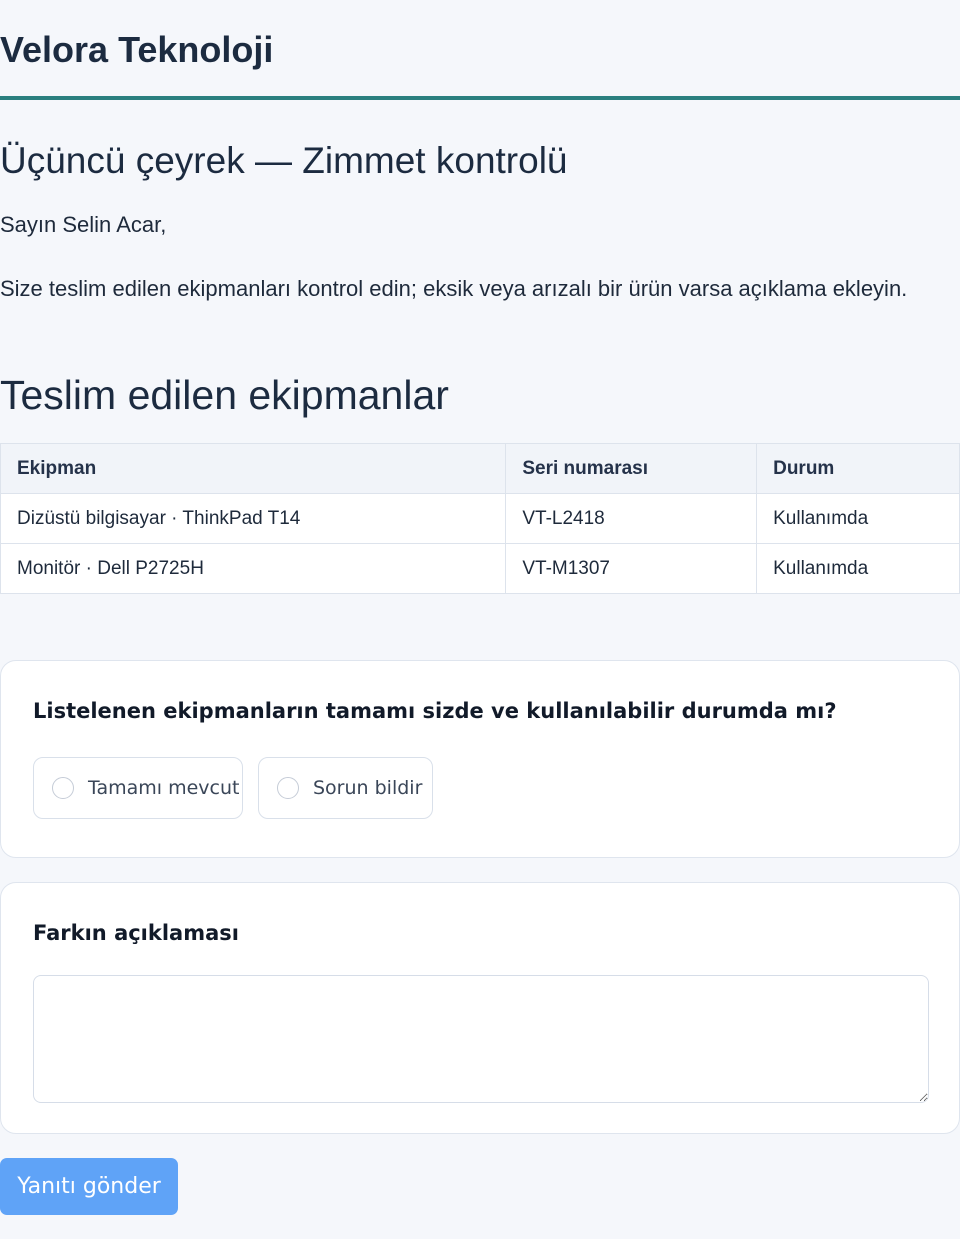 The image size is (960, 1239). I want to click on table-header-row: Ekipman Seri numarası Durum, so click(480, 468).